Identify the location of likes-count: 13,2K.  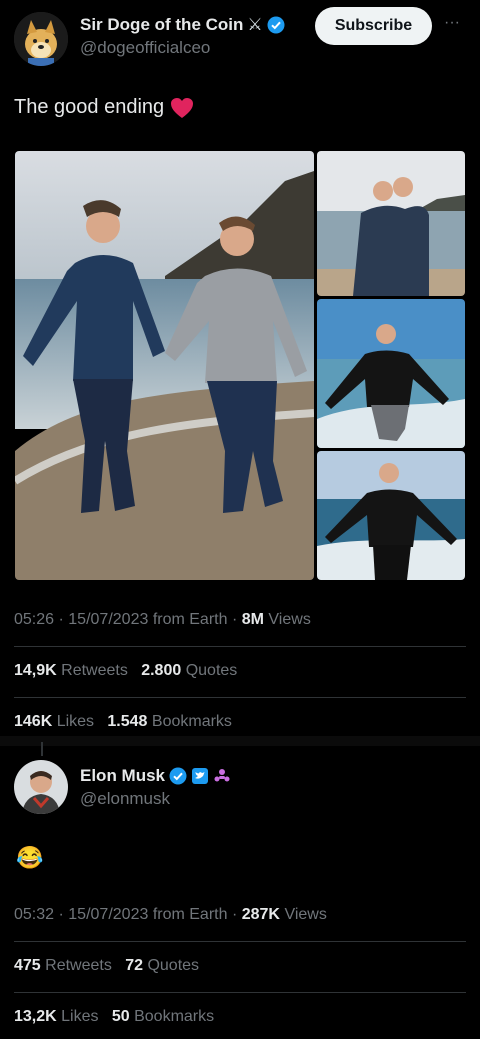
(35, 1016).